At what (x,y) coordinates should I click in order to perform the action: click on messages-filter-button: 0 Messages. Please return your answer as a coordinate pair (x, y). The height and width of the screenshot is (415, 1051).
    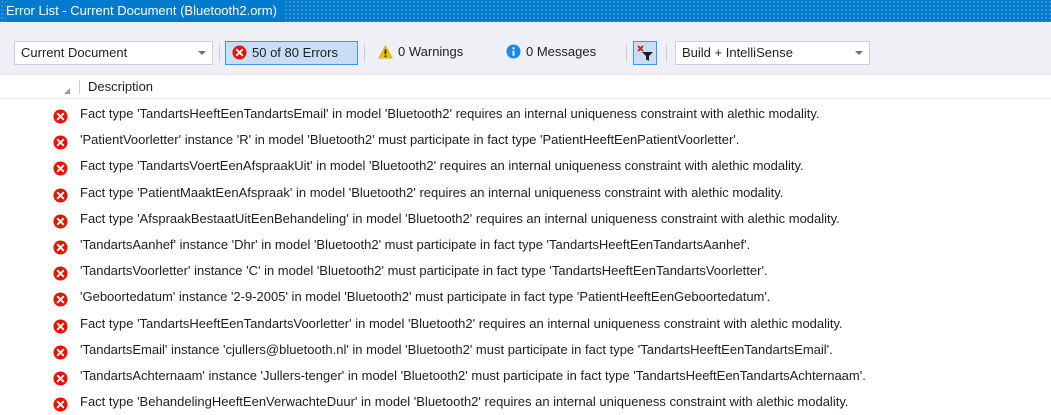
    Looking at the image, I should click on (560, 53).